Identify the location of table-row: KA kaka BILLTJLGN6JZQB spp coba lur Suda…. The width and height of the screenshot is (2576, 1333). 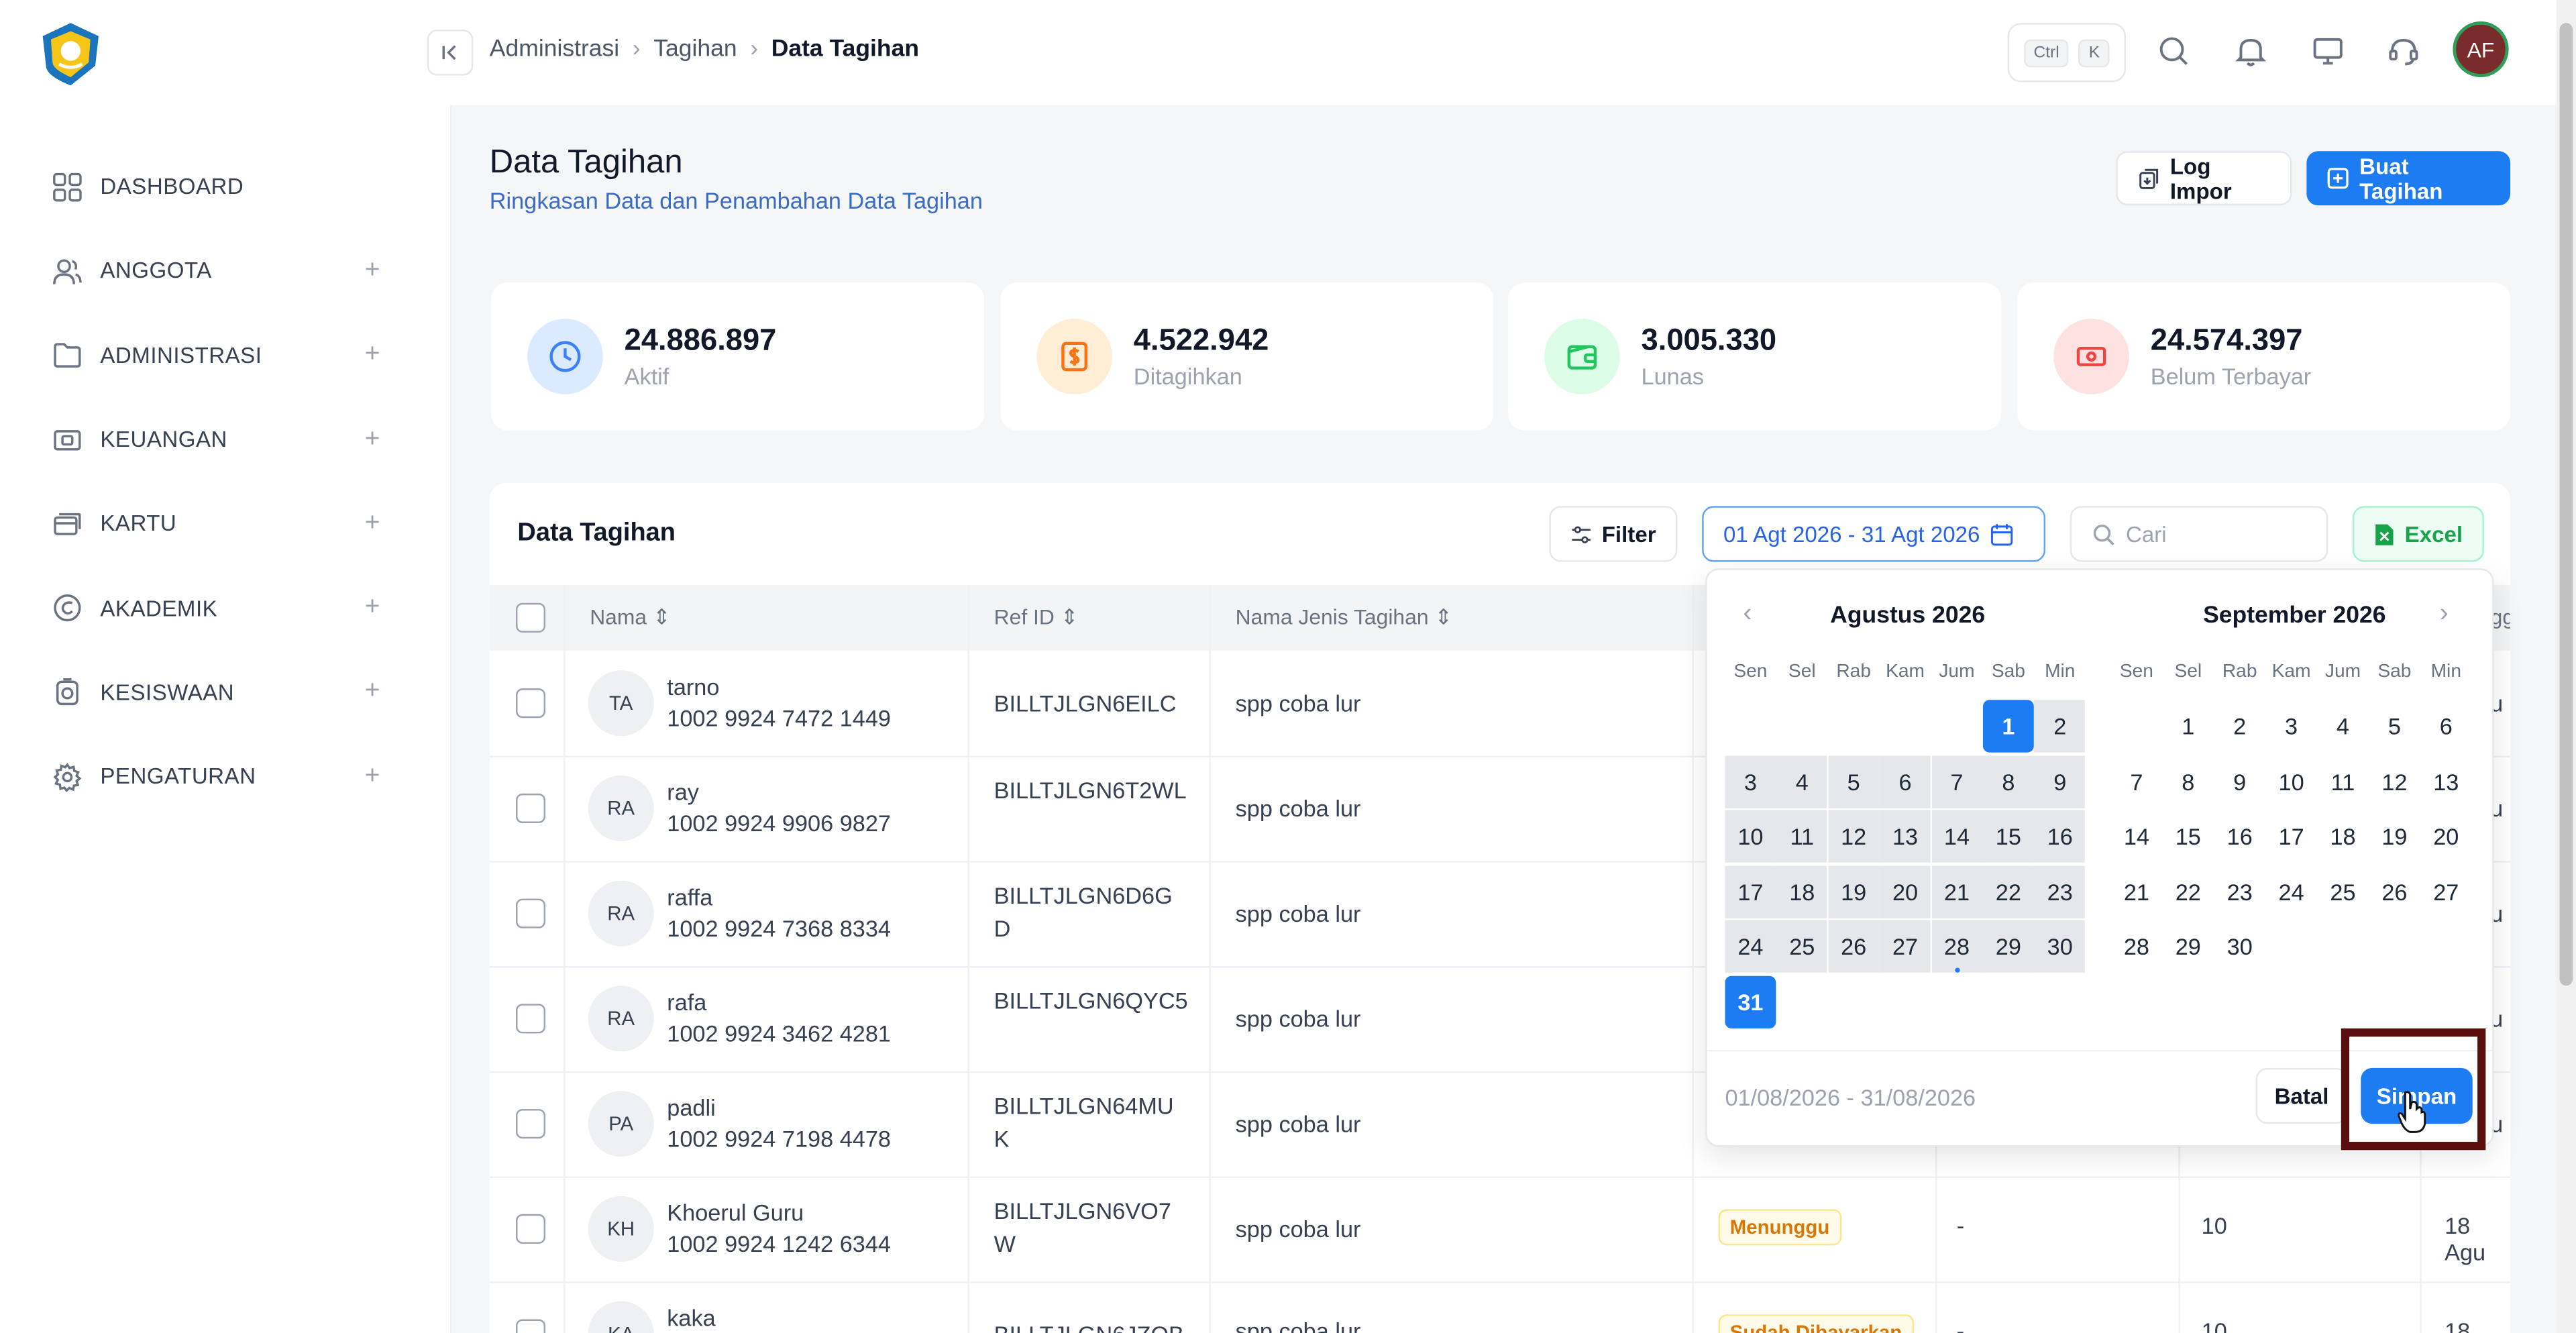
(1500, 1307).